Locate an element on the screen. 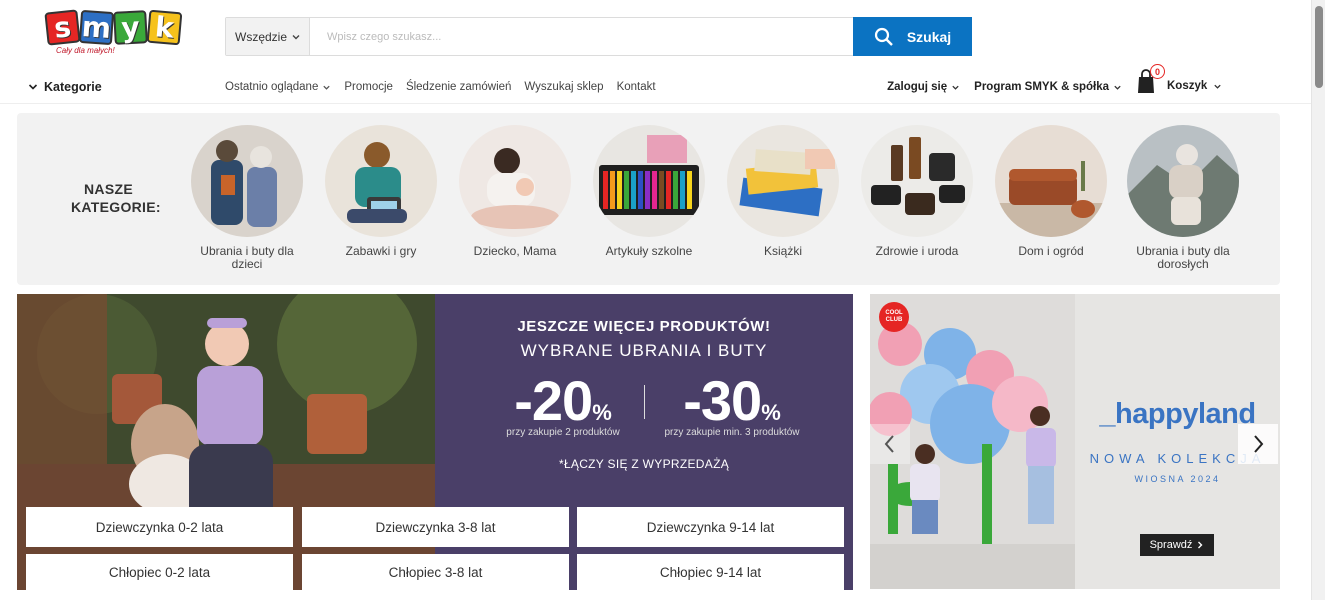  search-button: Szukaj is located at coordinates (912, 36).